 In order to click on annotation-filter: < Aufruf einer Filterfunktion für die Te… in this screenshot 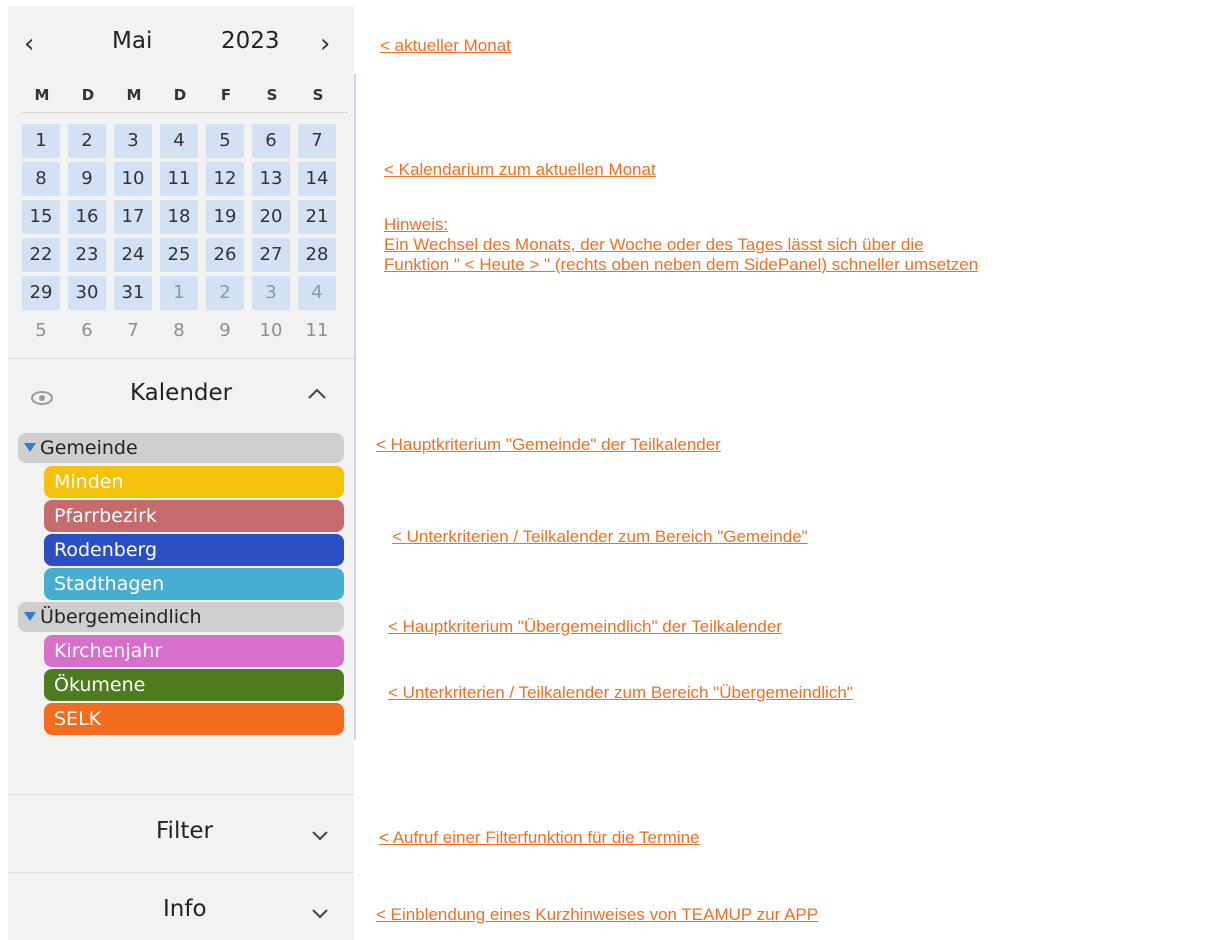, I will do `click(539, 837)`.